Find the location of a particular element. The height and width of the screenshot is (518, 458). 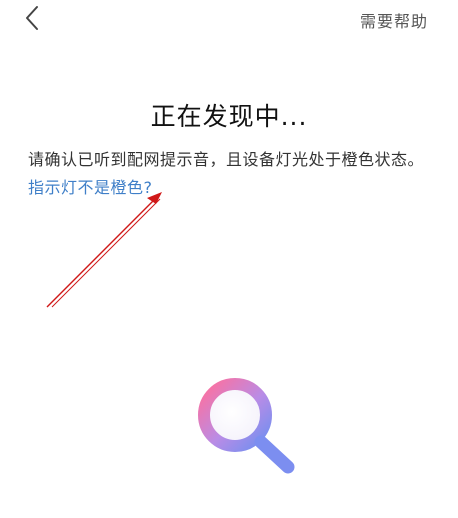

instruction-text: 请确认已听到配网提示音，且设备灯光处于橙色状态。 is located at coordinates (226, 159).